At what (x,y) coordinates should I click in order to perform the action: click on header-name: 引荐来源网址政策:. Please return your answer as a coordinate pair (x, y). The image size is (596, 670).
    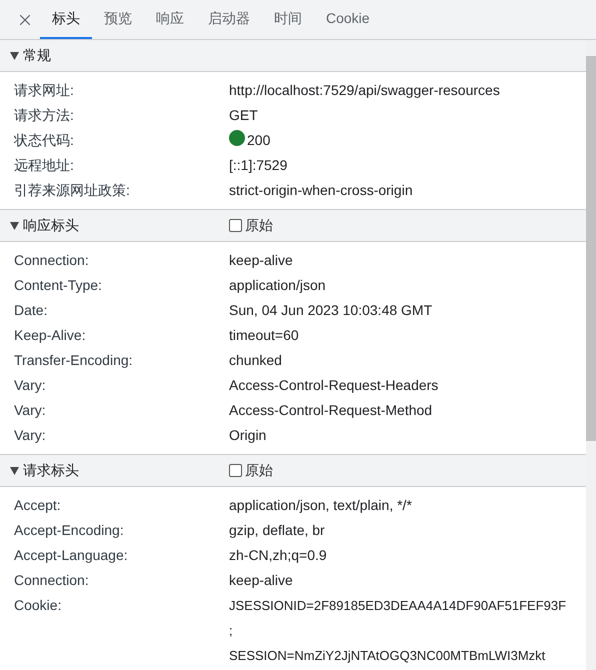
    Looking at the image, I should click on (72, 190).